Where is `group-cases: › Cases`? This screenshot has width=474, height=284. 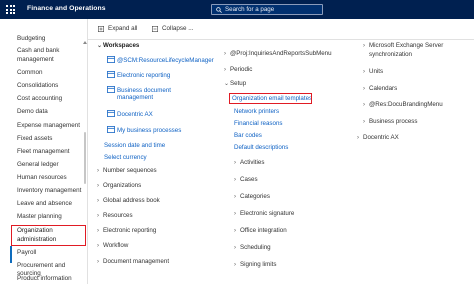 group-cases: › Cases is located at coordinates (246, 180).